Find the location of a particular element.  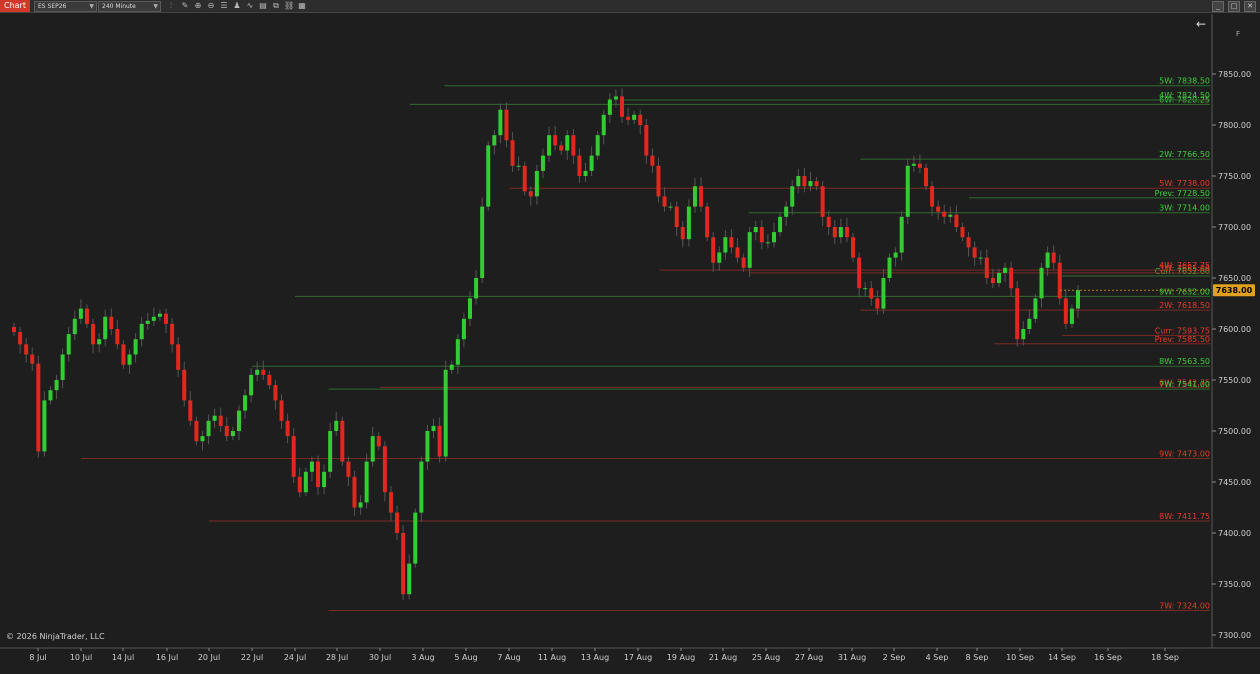

level-label: 9W: 7632.00 is located at coordinates (1184, 291).